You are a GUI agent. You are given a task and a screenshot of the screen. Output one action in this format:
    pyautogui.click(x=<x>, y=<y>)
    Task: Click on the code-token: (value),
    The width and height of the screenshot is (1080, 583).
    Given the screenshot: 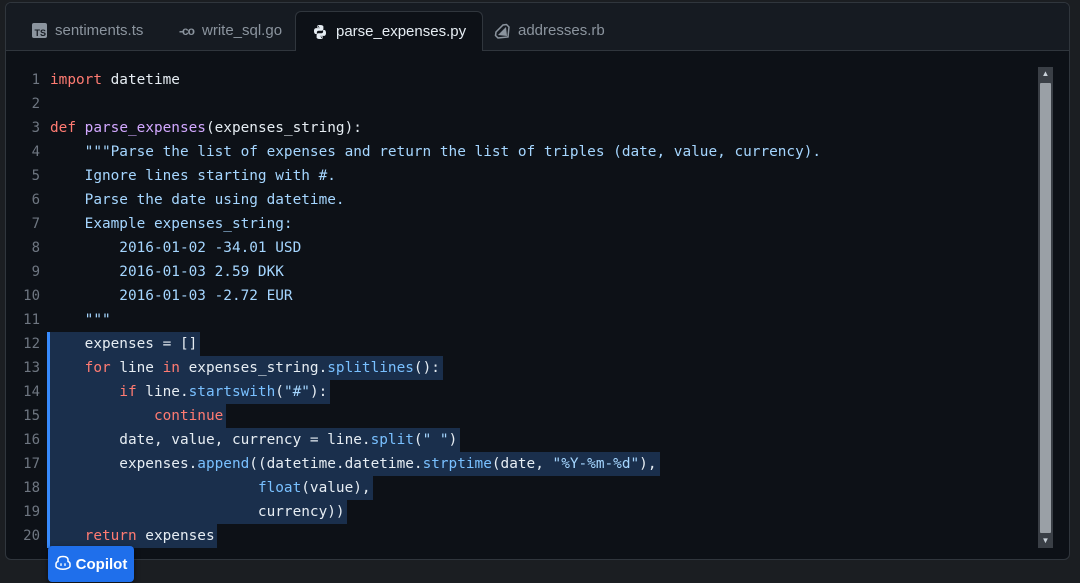 What is the action you would take?
    pyautogui.click(x=336, y=488)
    